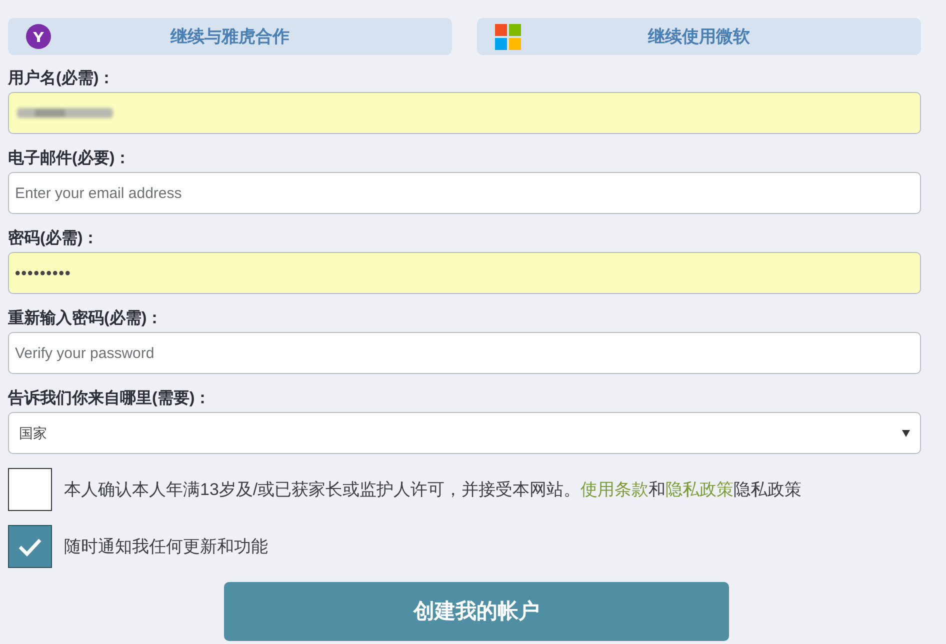 Image resolution: width=946 pixels, height=644 pixels. I want to click on input-field: Enter your email address, so click(464, 193).